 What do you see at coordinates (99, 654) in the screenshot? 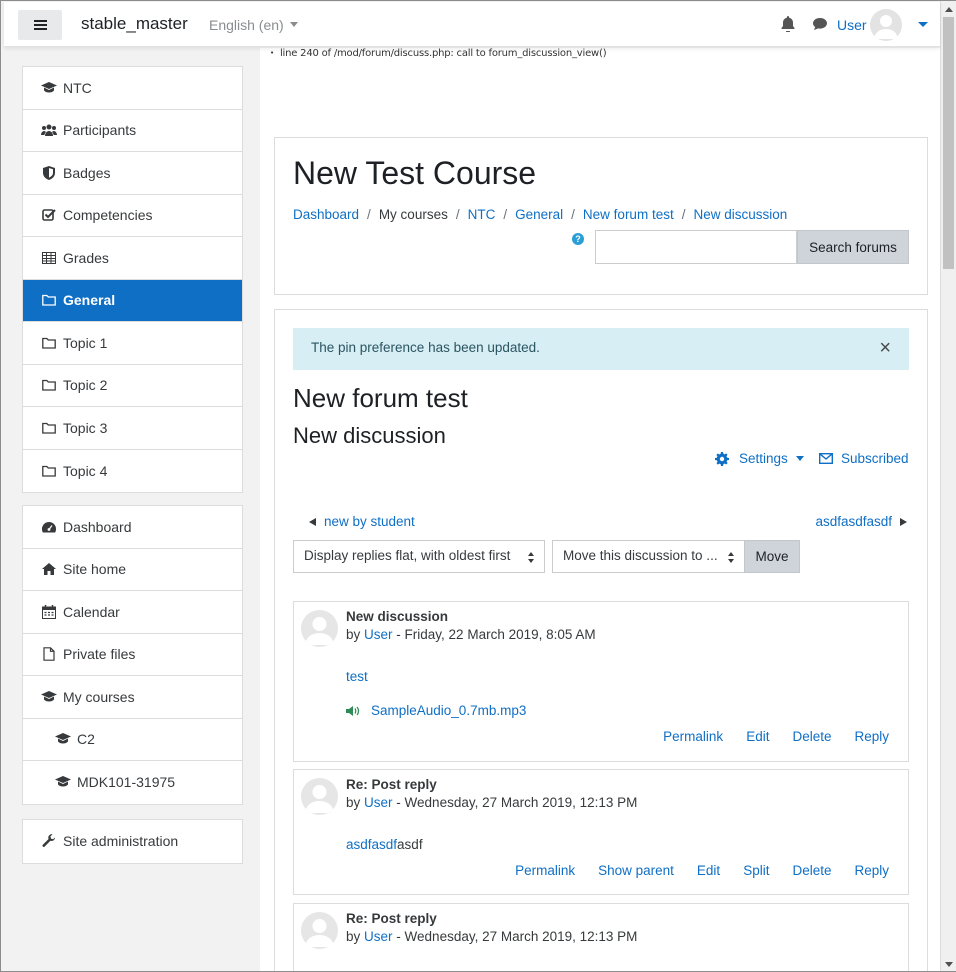
I see `sidebar-item-label: Private files` at bounding box center [99, 654].